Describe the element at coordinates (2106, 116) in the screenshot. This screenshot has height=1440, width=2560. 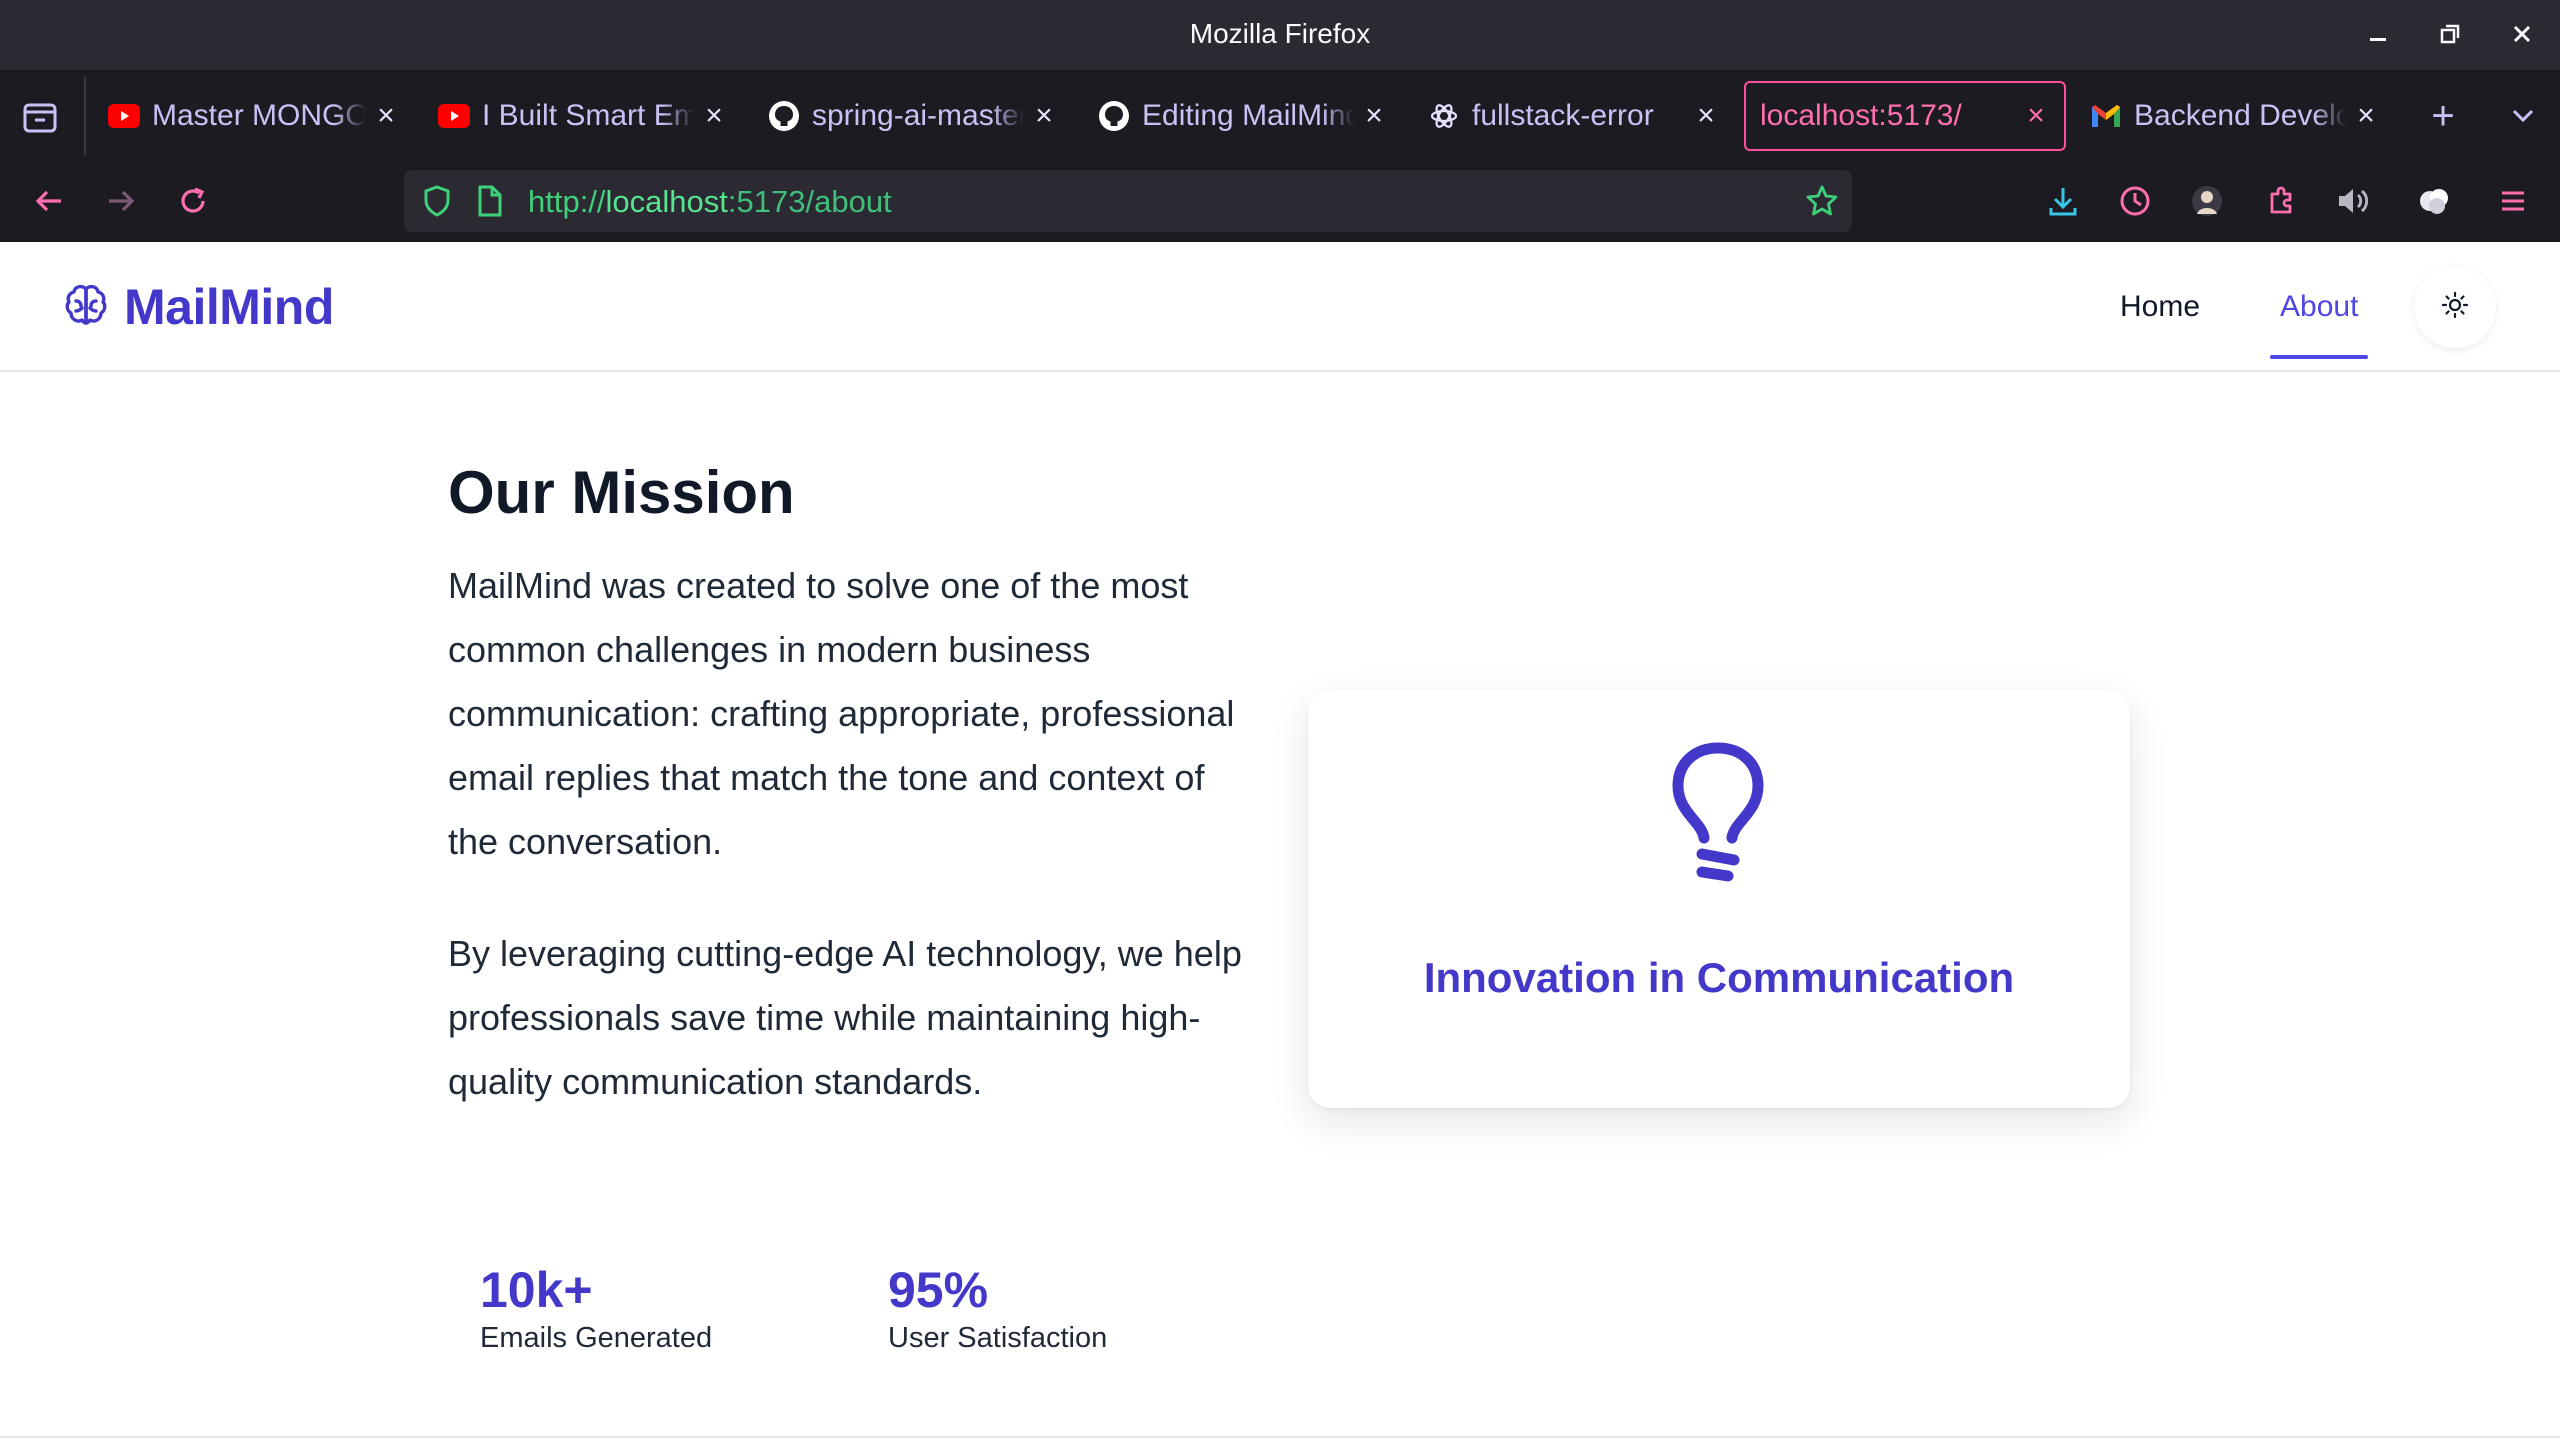
I see `gmail-icon` at that location.